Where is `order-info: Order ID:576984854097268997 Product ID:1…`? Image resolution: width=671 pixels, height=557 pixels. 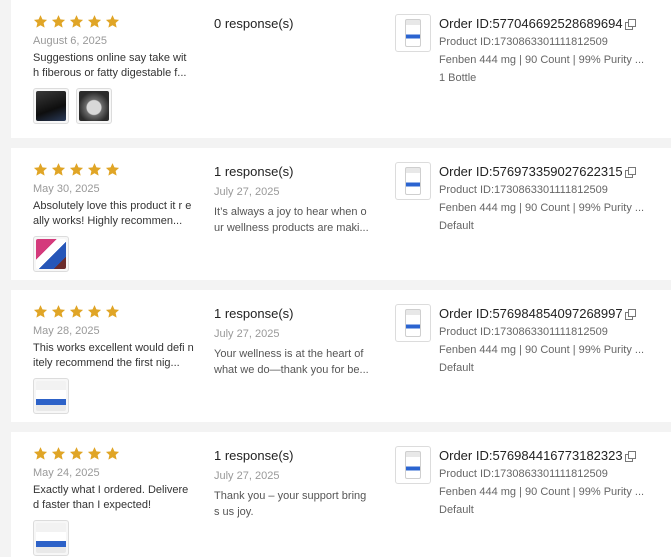
order-info: Order ID:576984854097268997 Product ID:1… is located at coordinates (555, 340).